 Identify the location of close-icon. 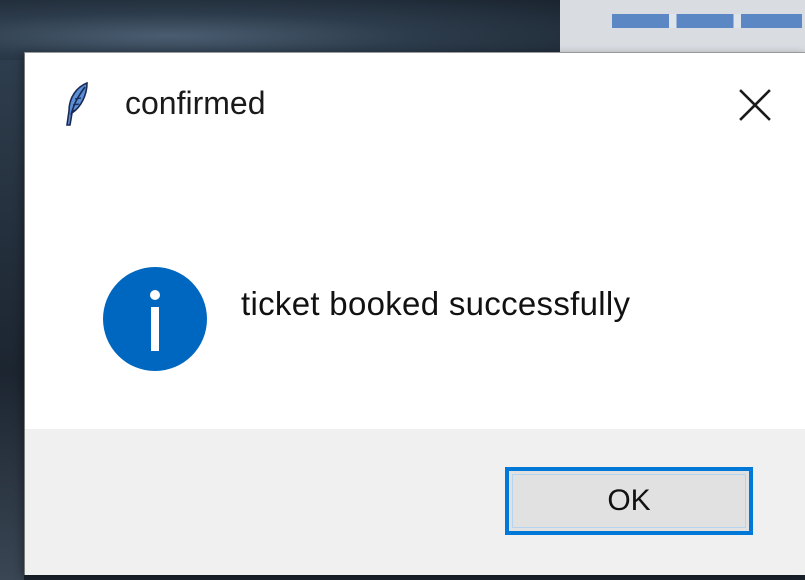
(755, 105).